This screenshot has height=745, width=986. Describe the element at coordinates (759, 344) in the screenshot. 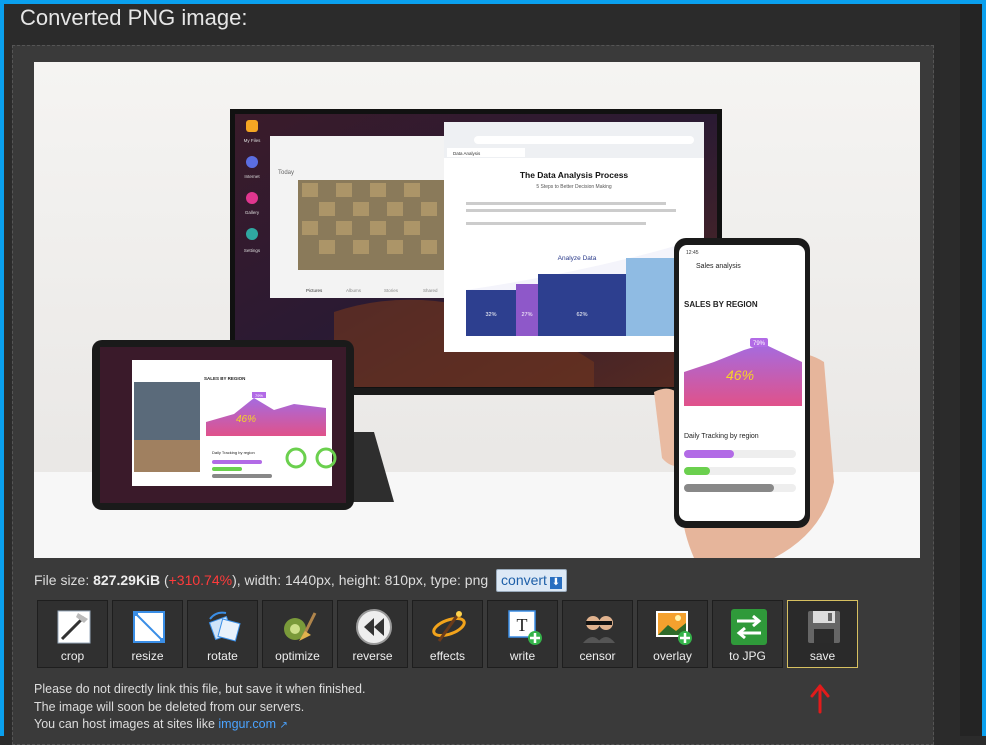

I see `phone-peak: 79%` at that location.